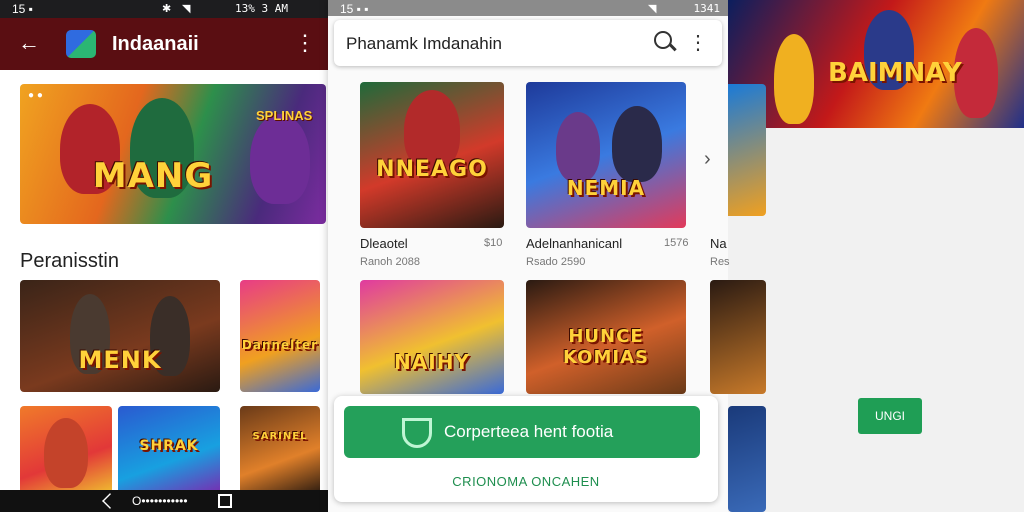 The height and width of the screenshot is (512, 1024). I want to click on system-nav-bar: Ο•••••••••••, so click(164, 501).